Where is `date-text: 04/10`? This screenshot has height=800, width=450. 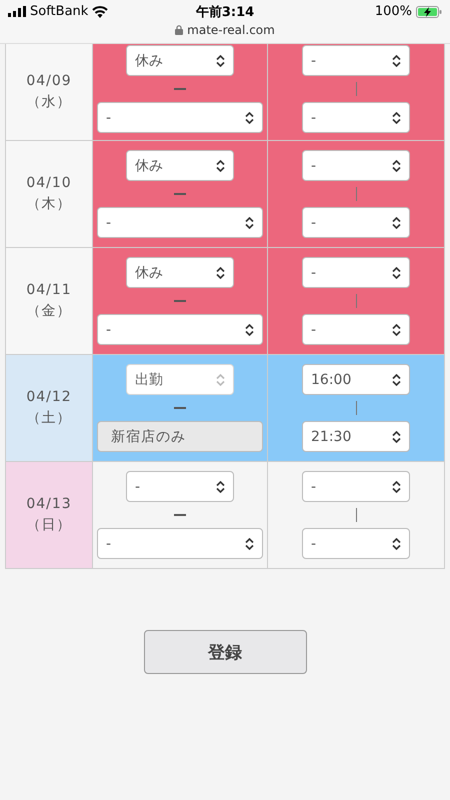
date-text: 04/10 is located at coordinates (49, 183).